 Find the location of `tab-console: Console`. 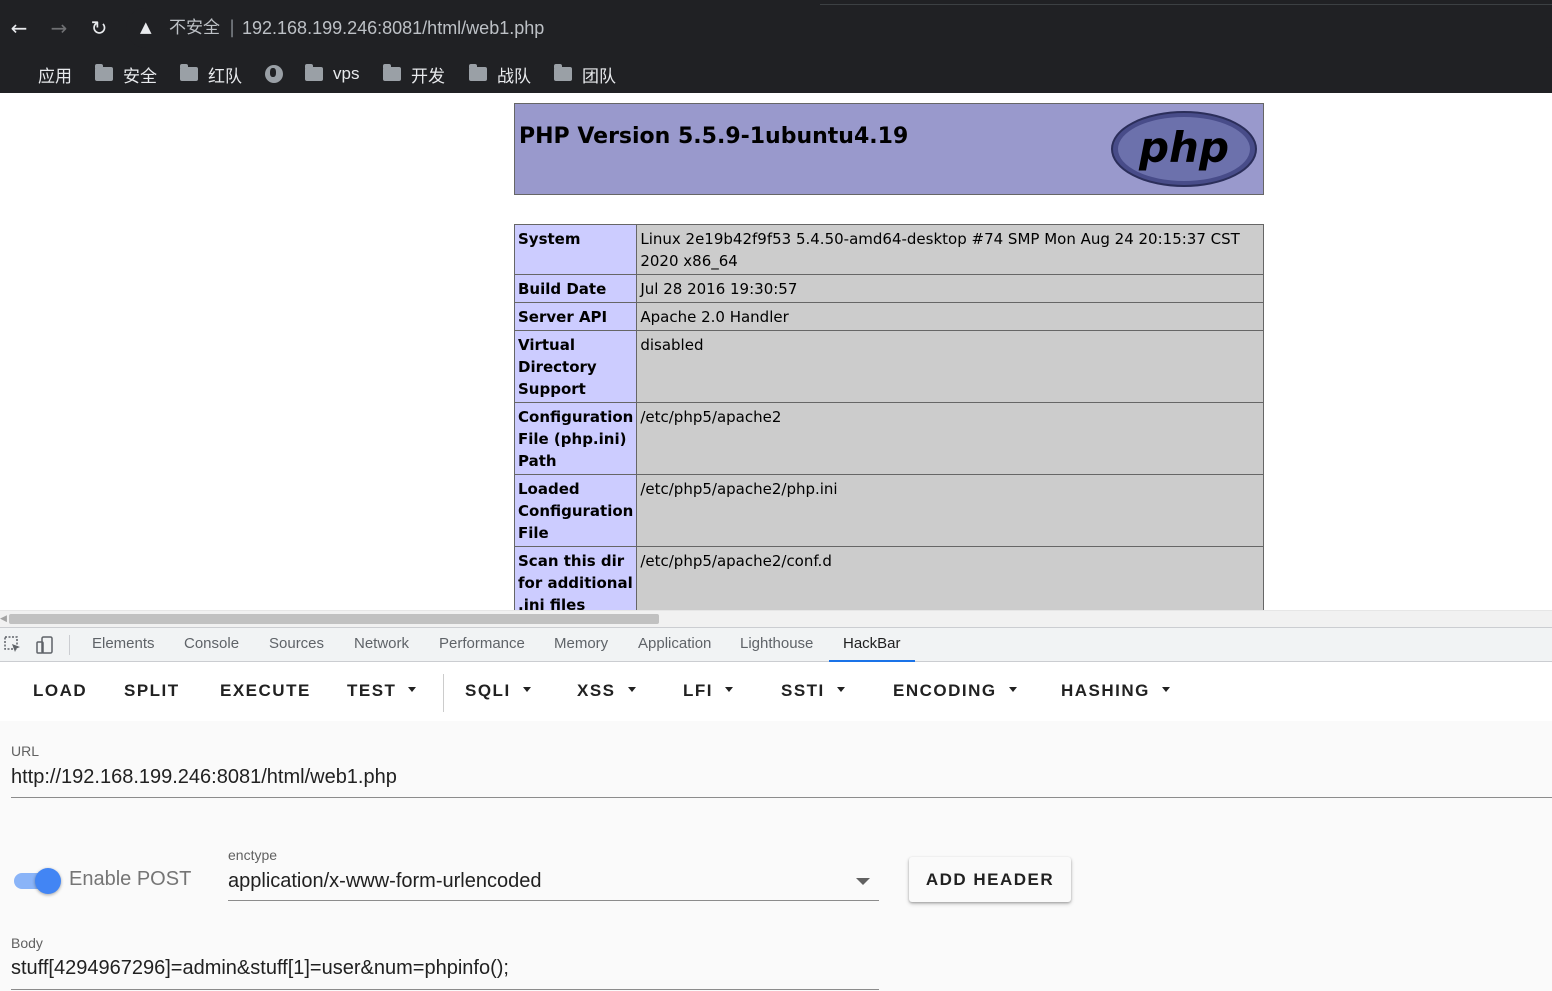

tab-console: Console is located at coordinates (211, 645).